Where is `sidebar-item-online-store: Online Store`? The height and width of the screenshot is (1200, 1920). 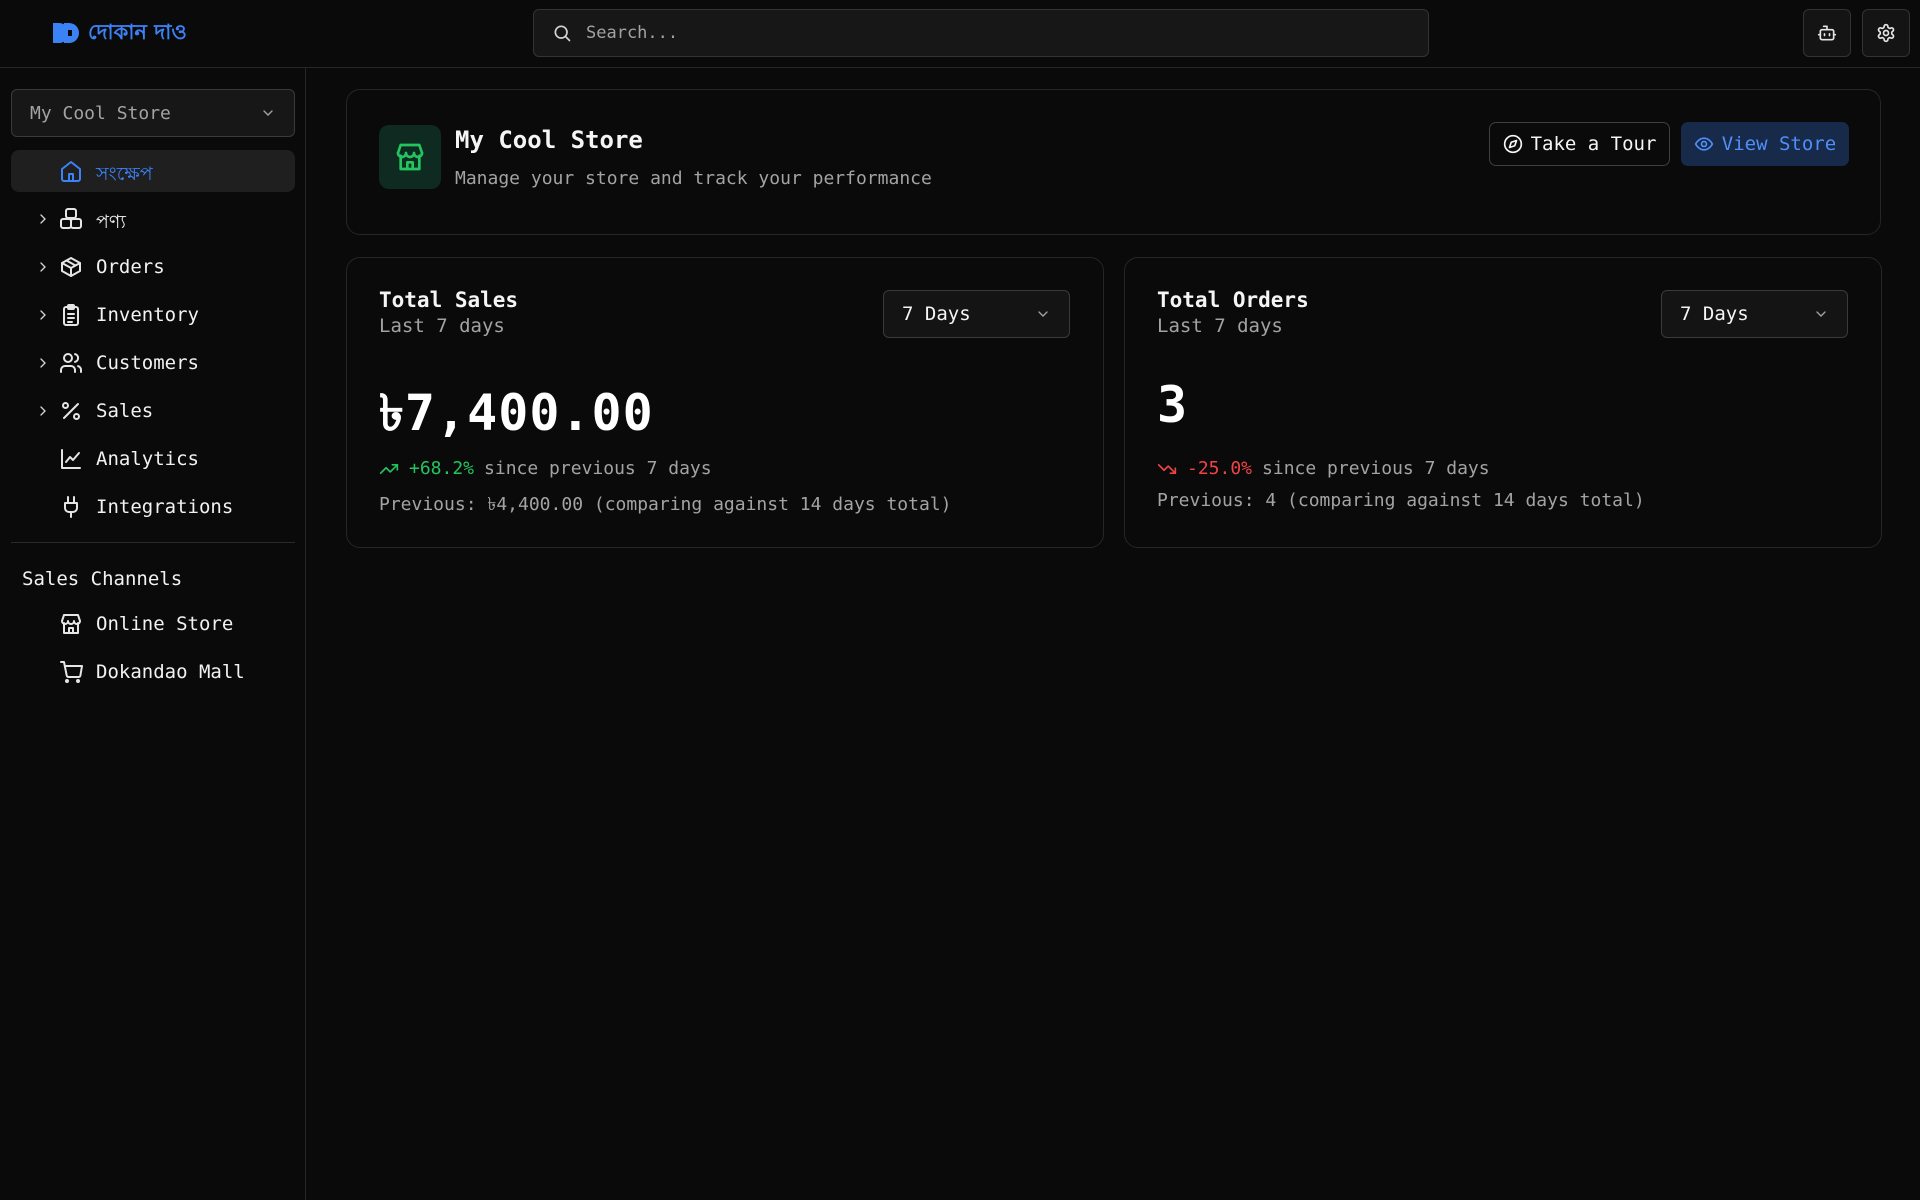
sidebar-item-online-store: Online Store is located at coordinates (153, 624).